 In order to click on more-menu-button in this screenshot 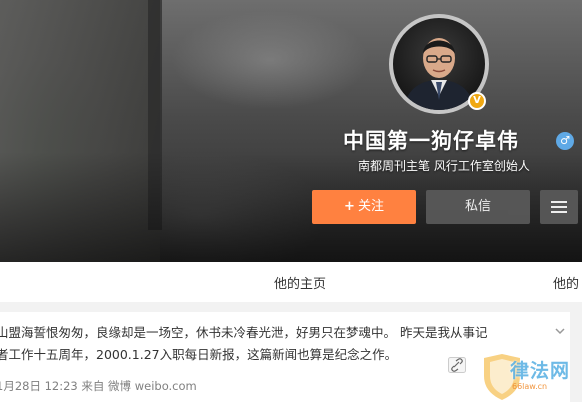, I will do `click(559, 207)`.